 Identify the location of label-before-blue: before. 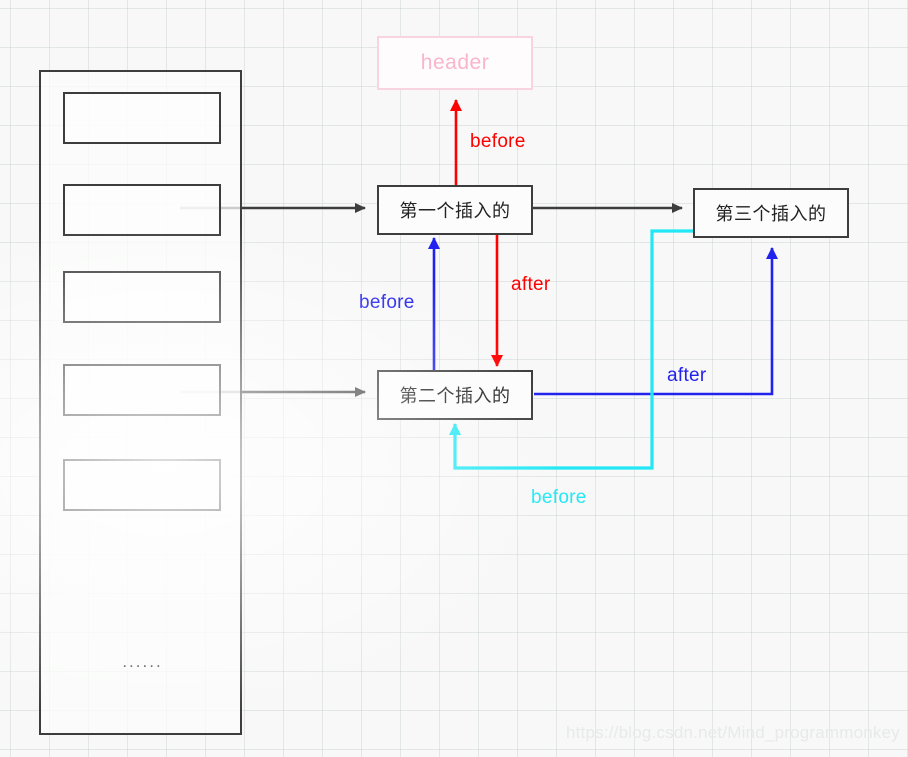
(387, 302).